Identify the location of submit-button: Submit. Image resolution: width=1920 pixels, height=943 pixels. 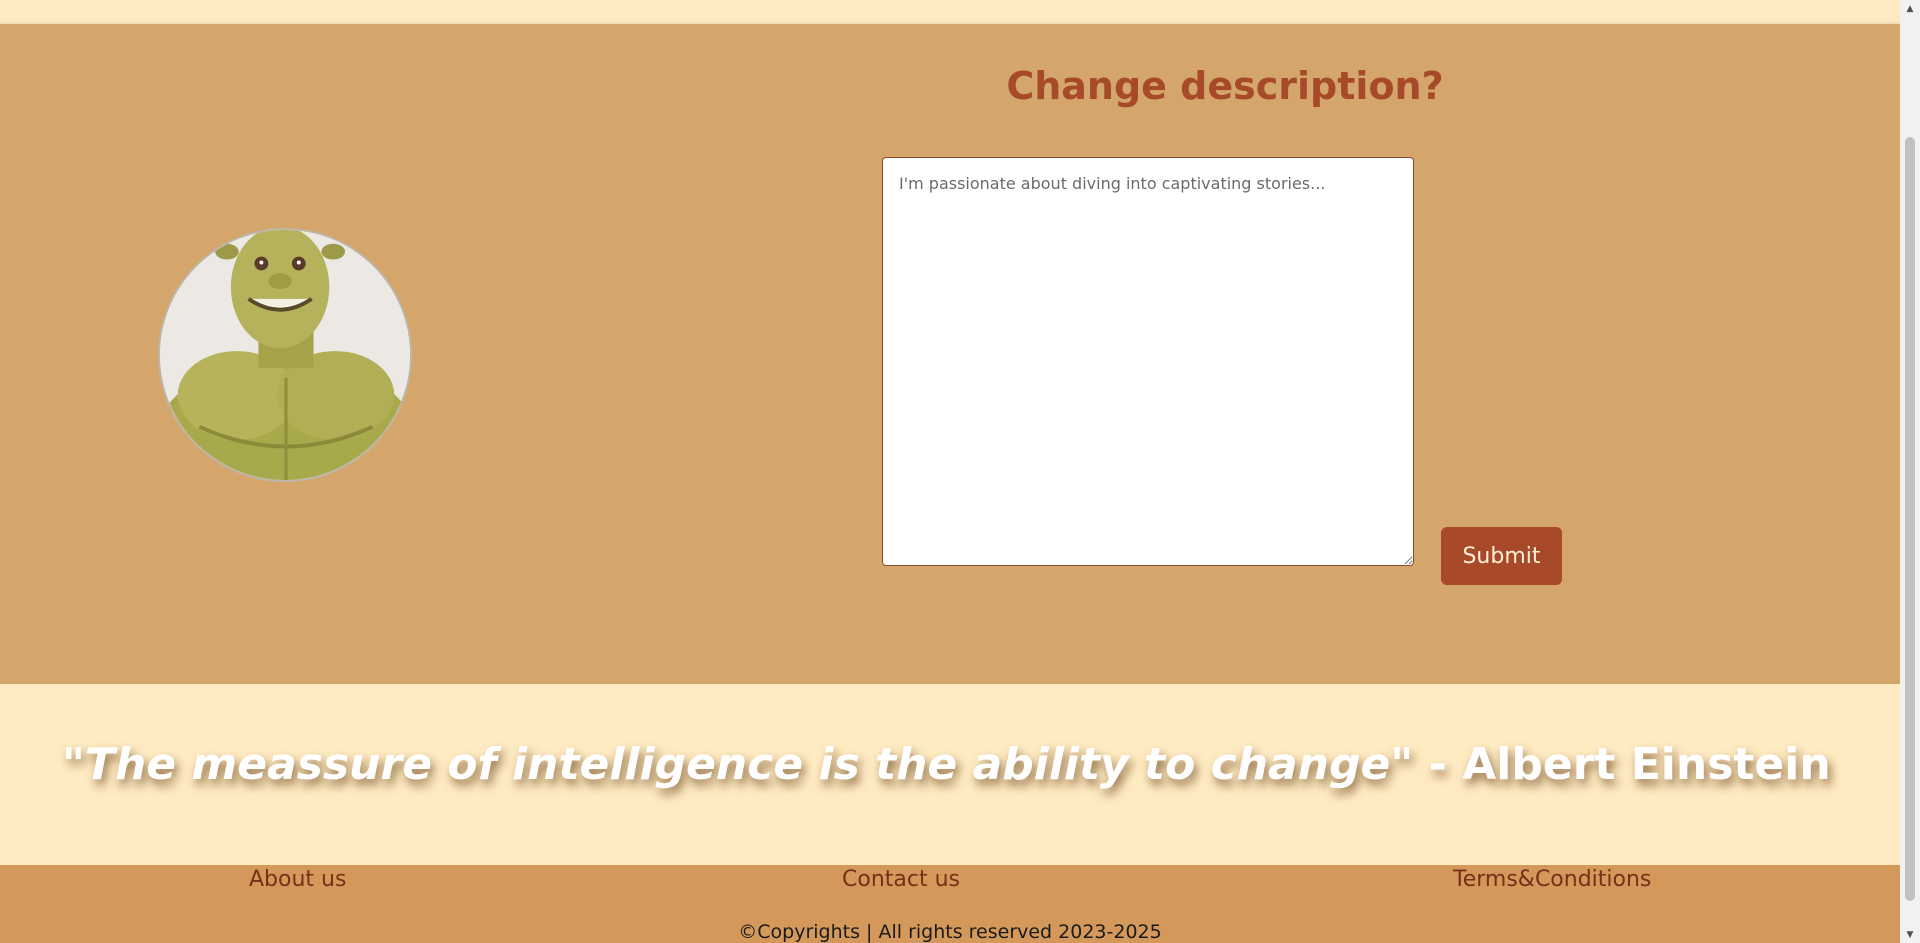
(1501, 556).